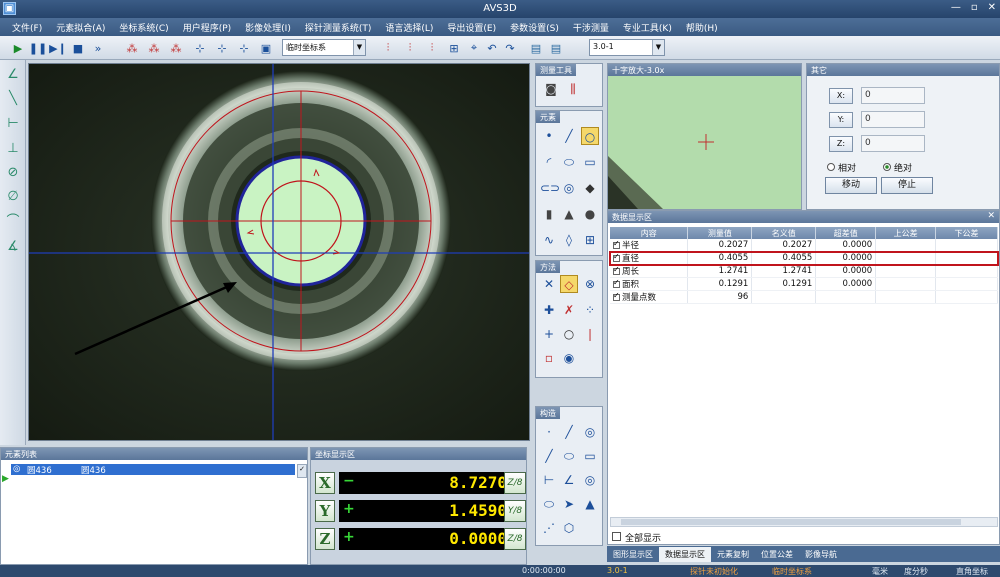 The width and height of the screenshot is (1000, 577). What do you see at coordinates (841, 120) in the screenshot?
I see `y-axis-button: Y:` at bounding box center [841, 120].